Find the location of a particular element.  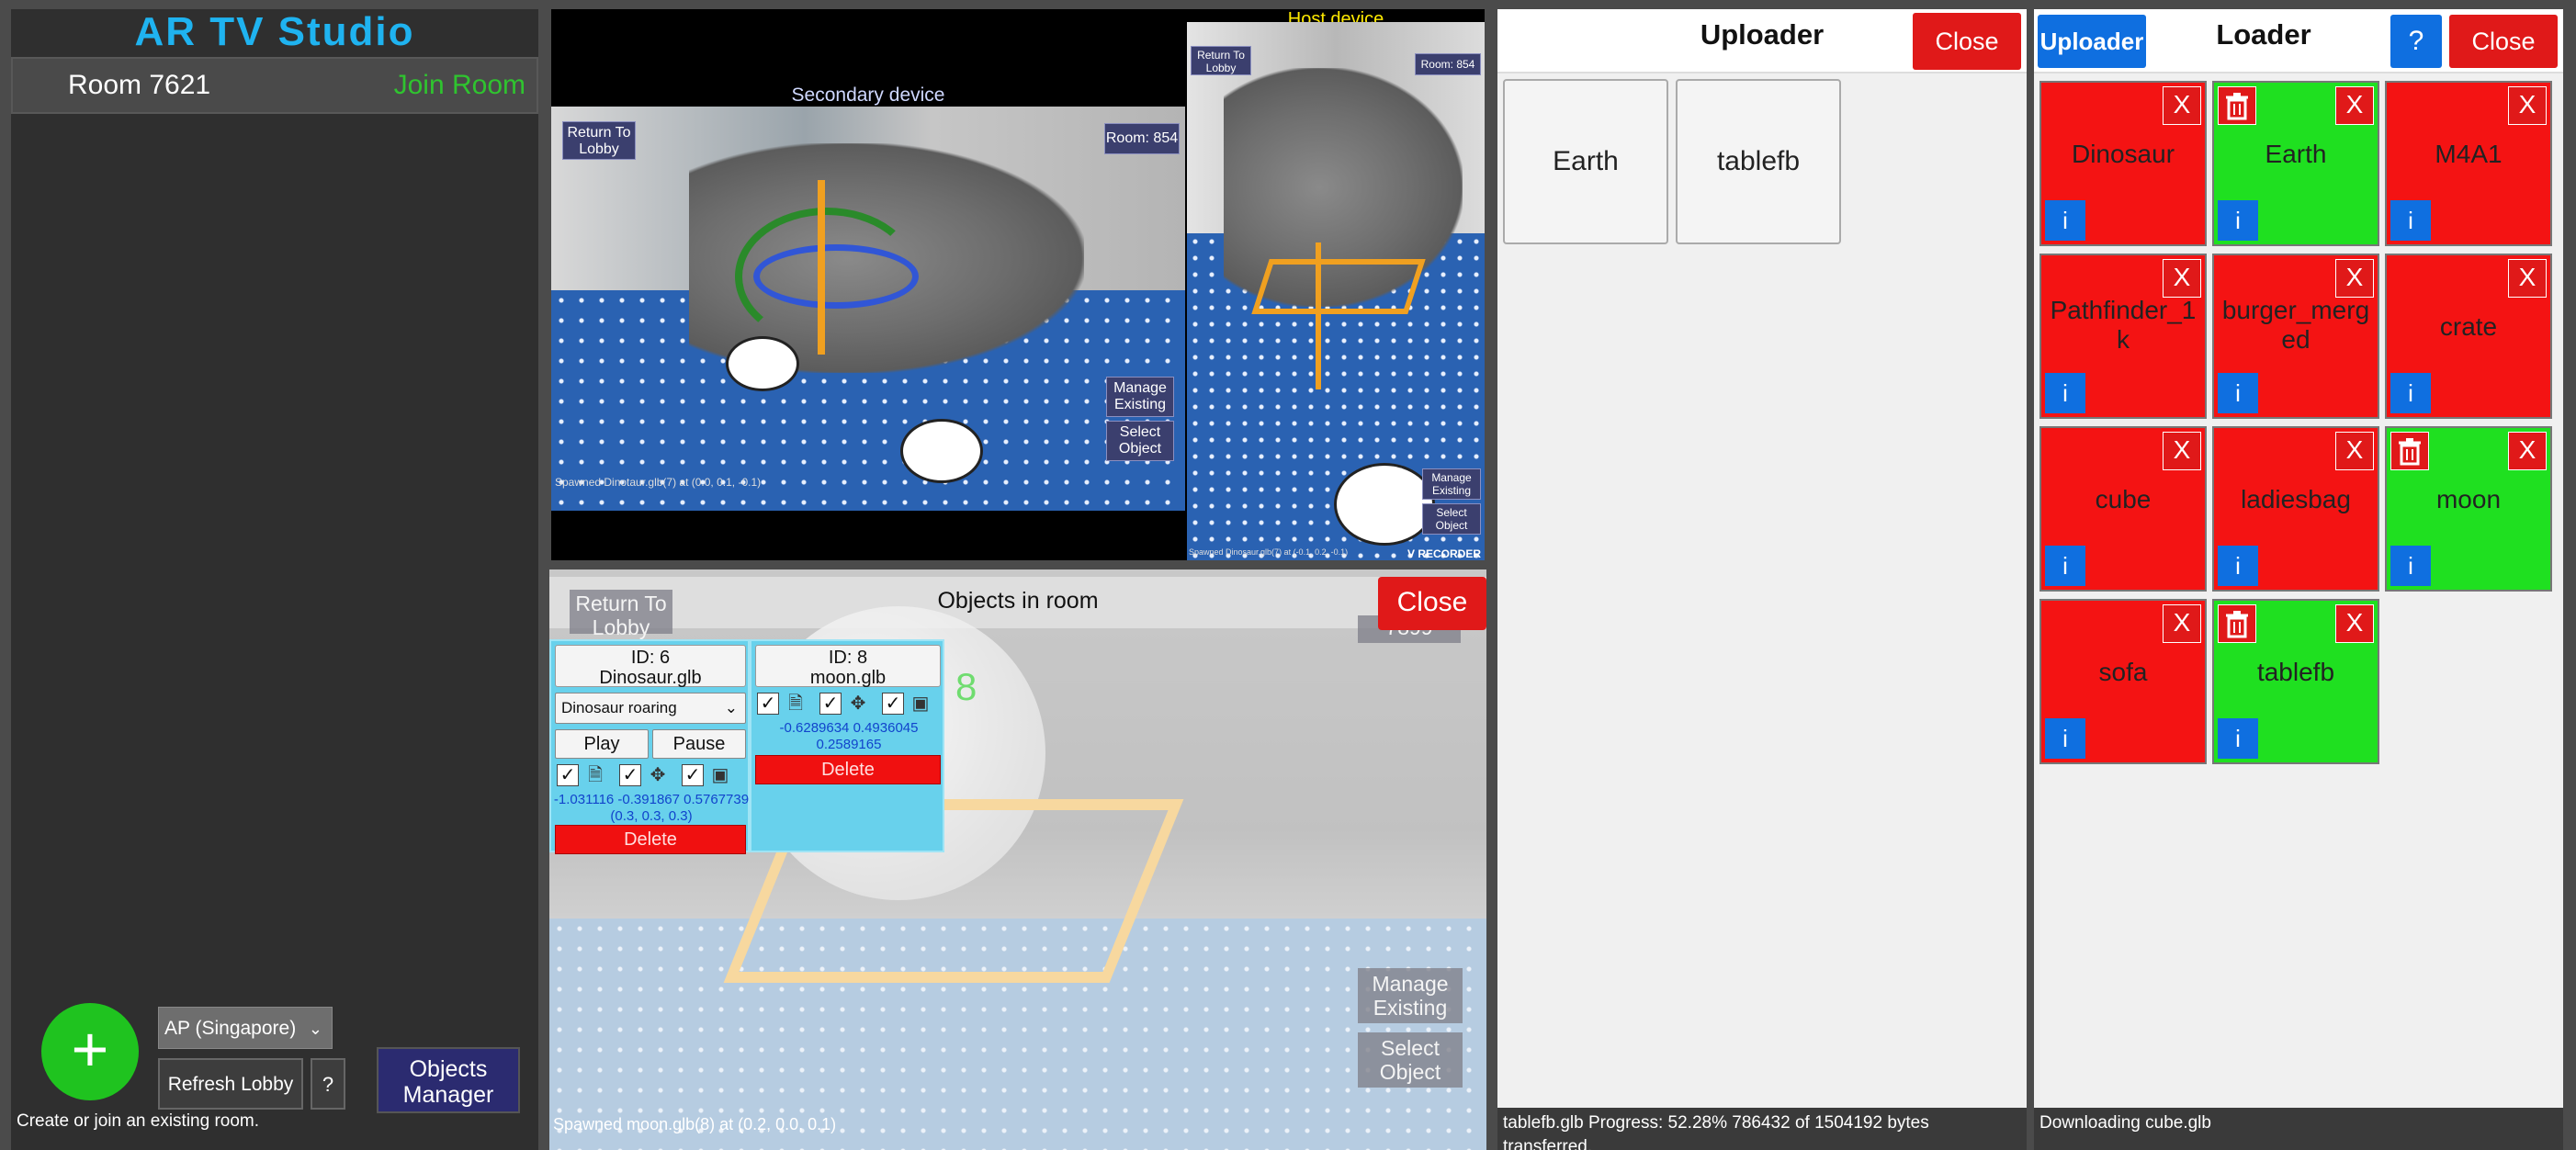

region-select: AP (Singapore) ⌄ is located at coordinates (245, 1028).